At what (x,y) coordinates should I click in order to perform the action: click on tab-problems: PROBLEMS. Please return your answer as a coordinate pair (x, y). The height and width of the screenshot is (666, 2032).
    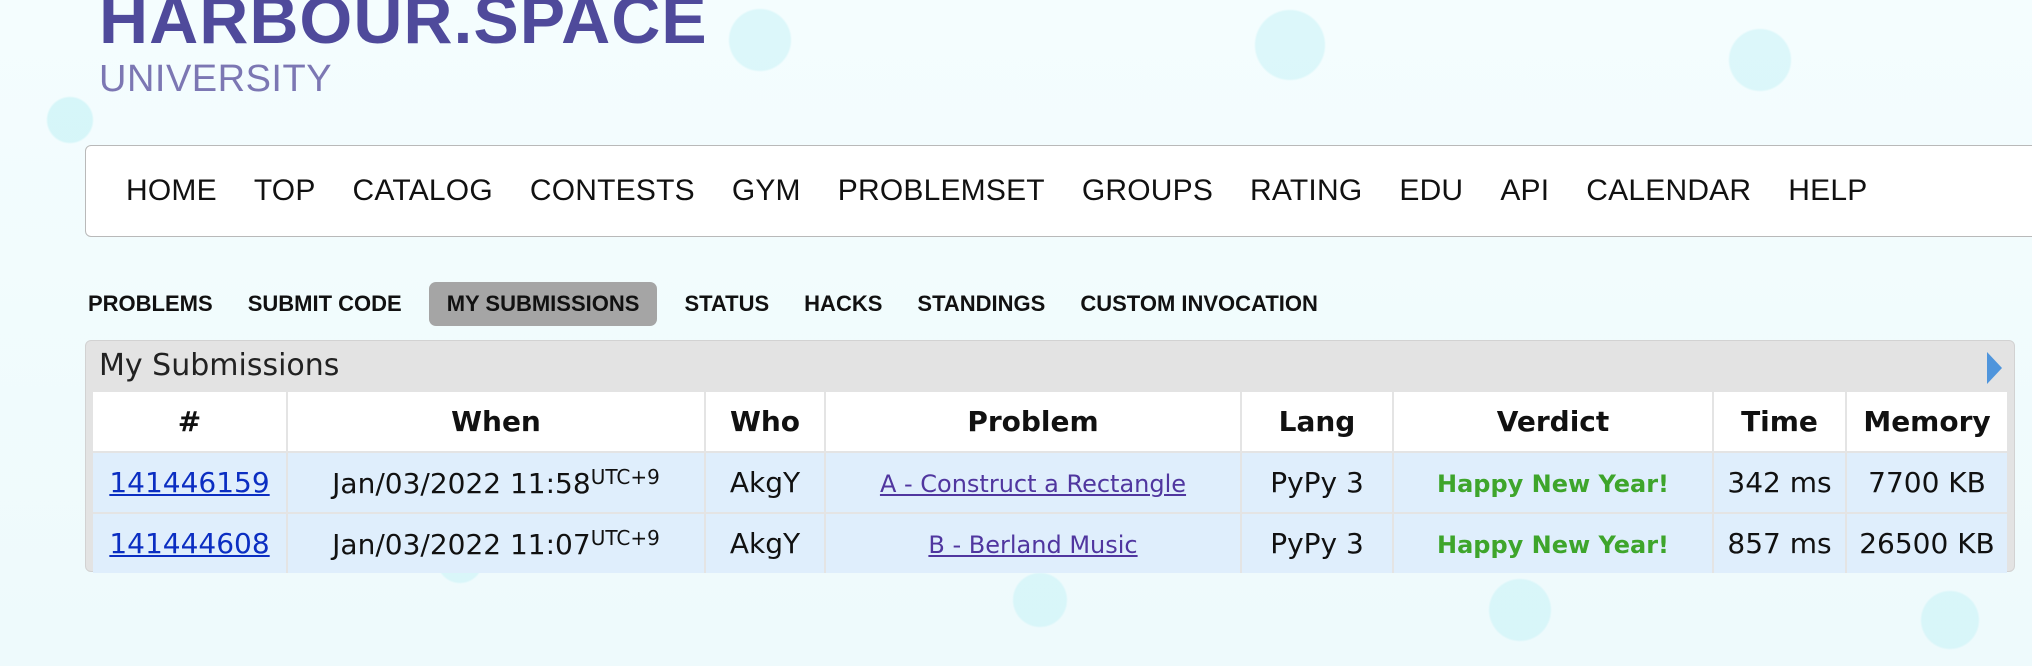
    Looking at the image, I should click on (150, 304).